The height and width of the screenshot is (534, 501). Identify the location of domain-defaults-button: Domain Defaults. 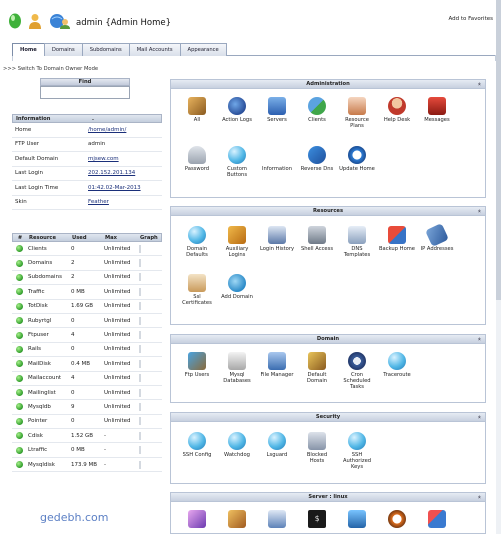
(197, 242).